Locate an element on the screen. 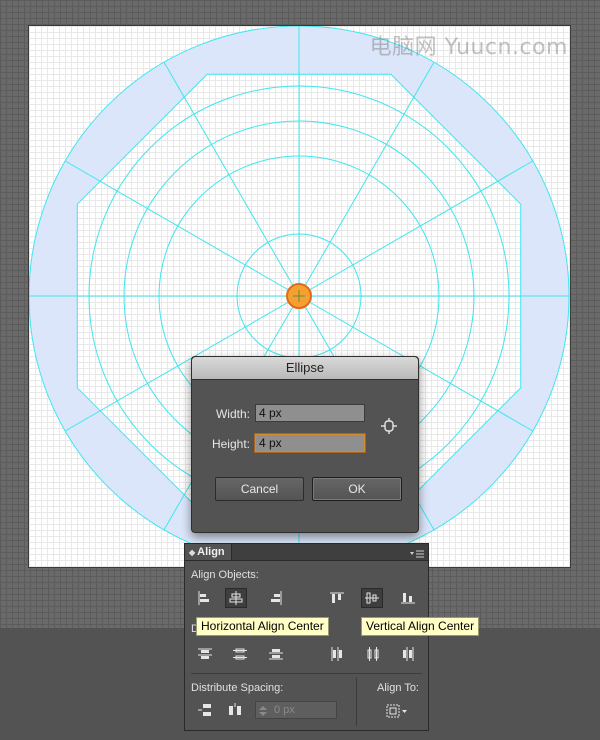 Image resolution: width=600 pixels, height=740 pixels. align-tab-label: Align is located at coordinates (211, 552).